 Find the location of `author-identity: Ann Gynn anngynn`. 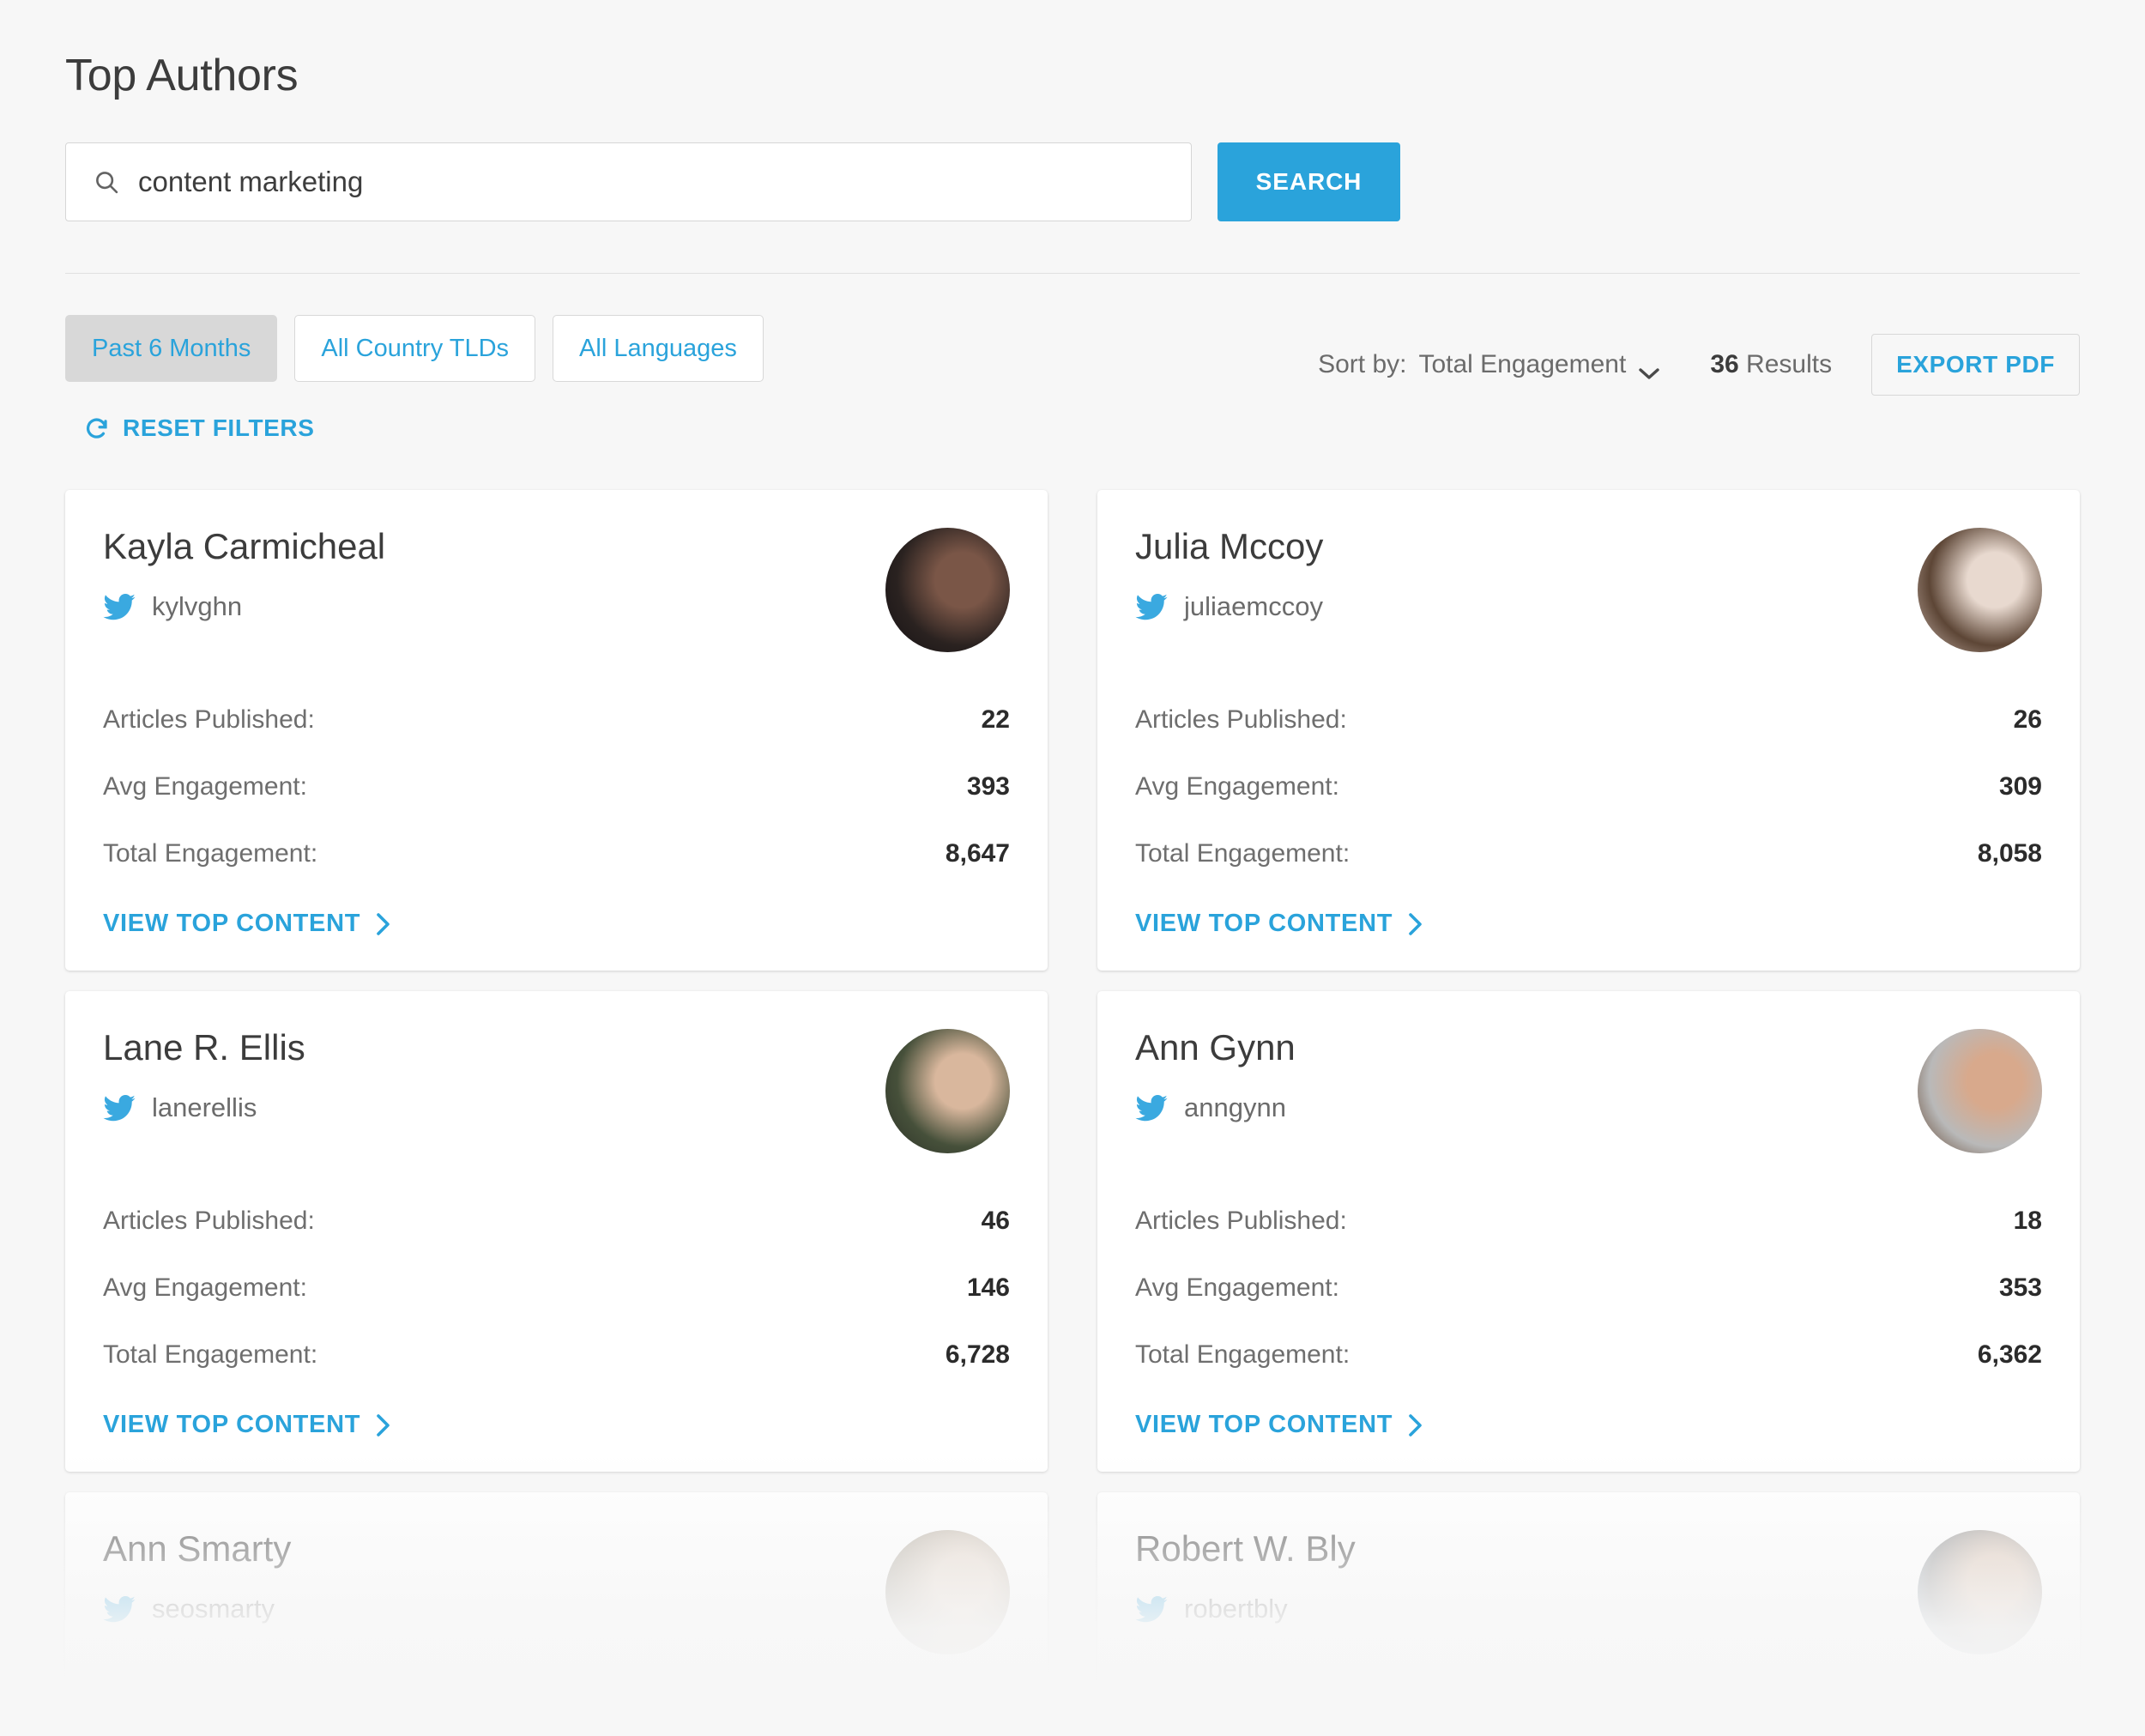

author-identity: Ann Gynn anngynn is located at coordinates (1215, 1075).